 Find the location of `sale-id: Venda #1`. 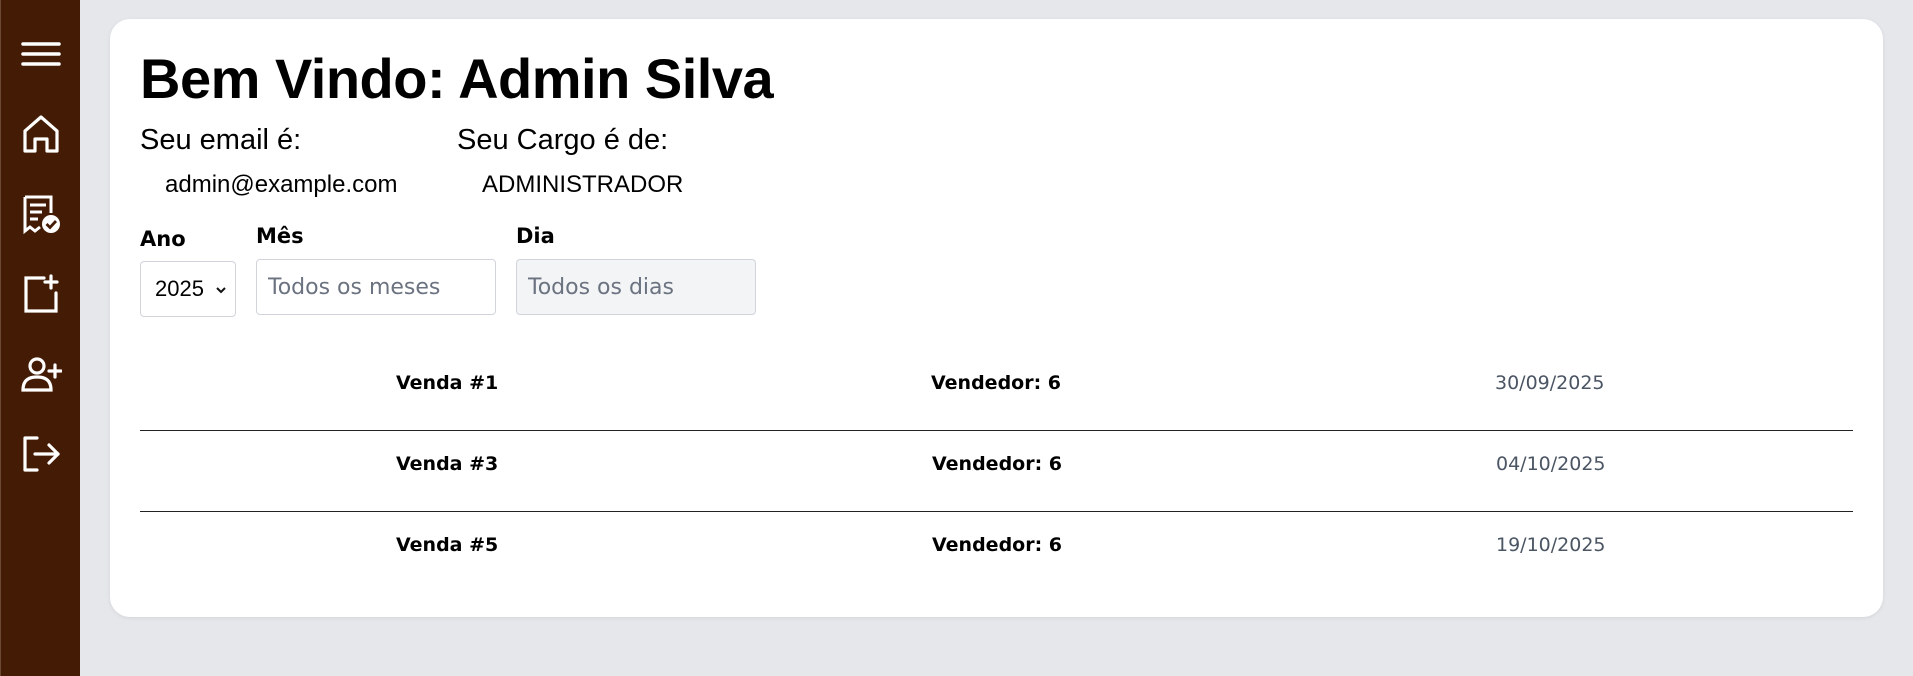

sale-id: Venda #1 is located at coordinates (447, 383).